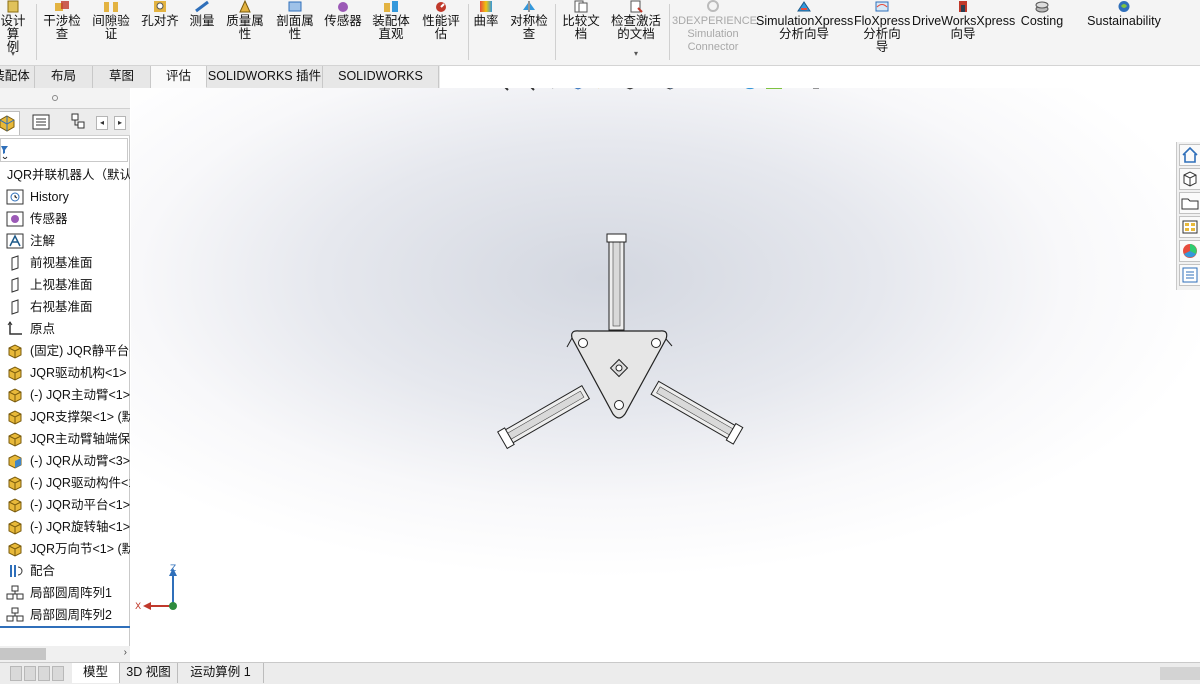 The image size is (1200, 684). I want to click on check-active-document-button: 检查激活 的文档 ▾, so click(636, 33).